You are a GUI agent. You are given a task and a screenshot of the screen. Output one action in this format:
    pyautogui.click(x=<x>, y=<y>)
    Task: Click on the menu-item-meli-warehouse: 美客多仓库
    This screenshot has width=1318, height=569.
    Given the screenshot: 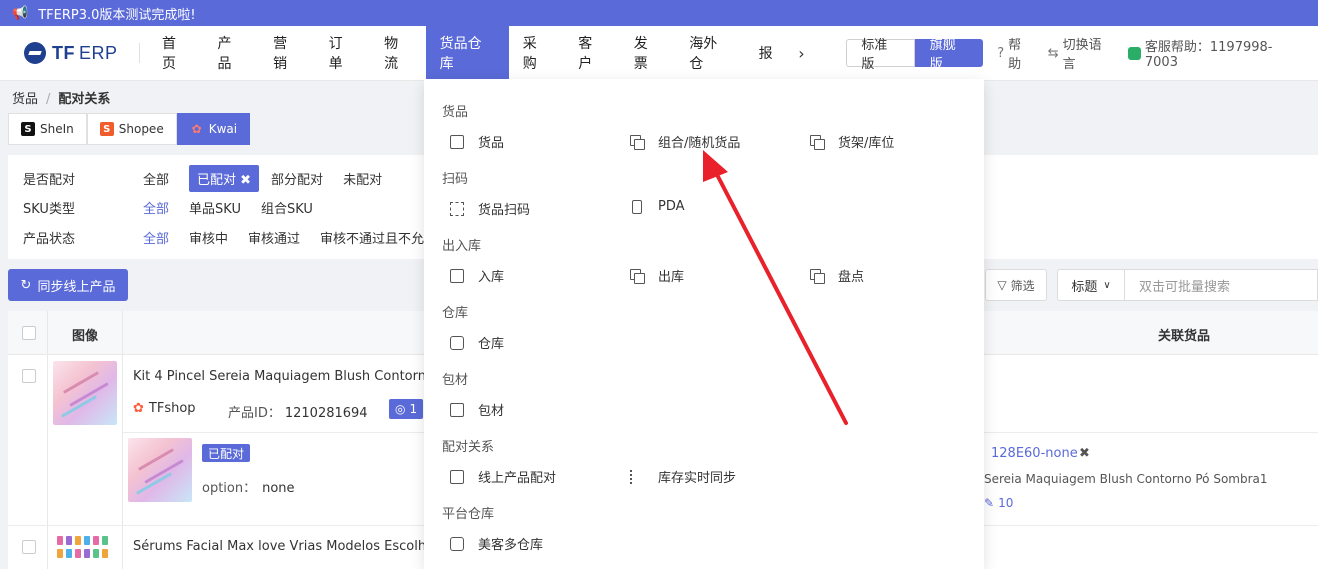 What is the action you would take?
    pyautogui.click(x=496, y=543)
    